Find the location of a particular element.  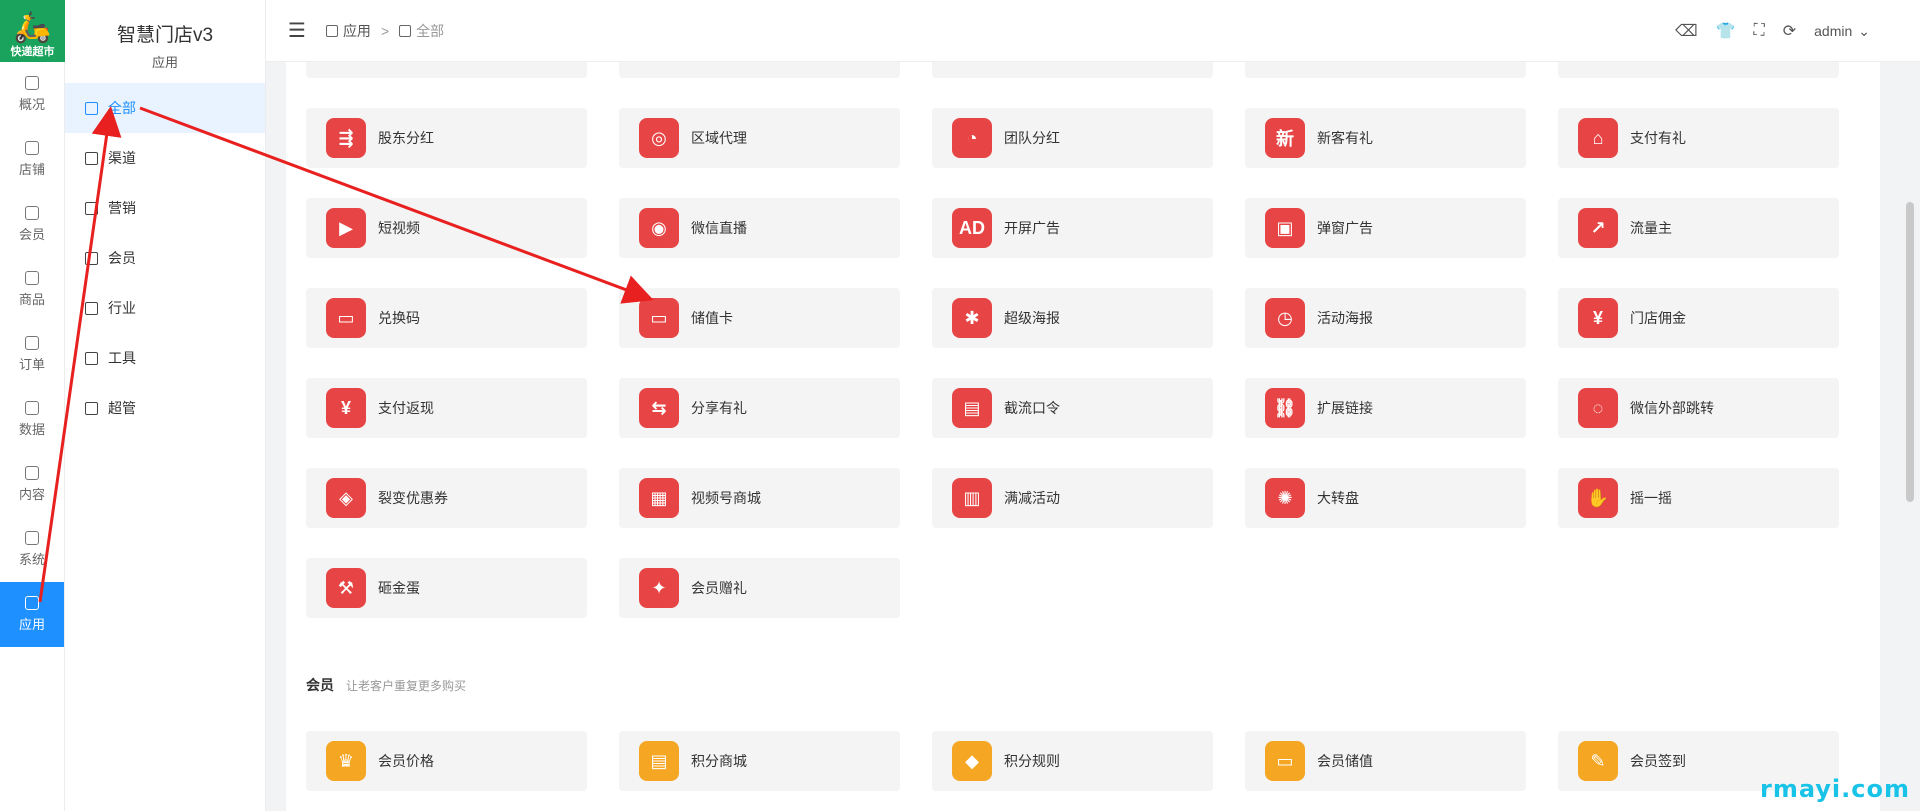

app-card: ◷ 活动海报 is located at coordinates (1385, 318).